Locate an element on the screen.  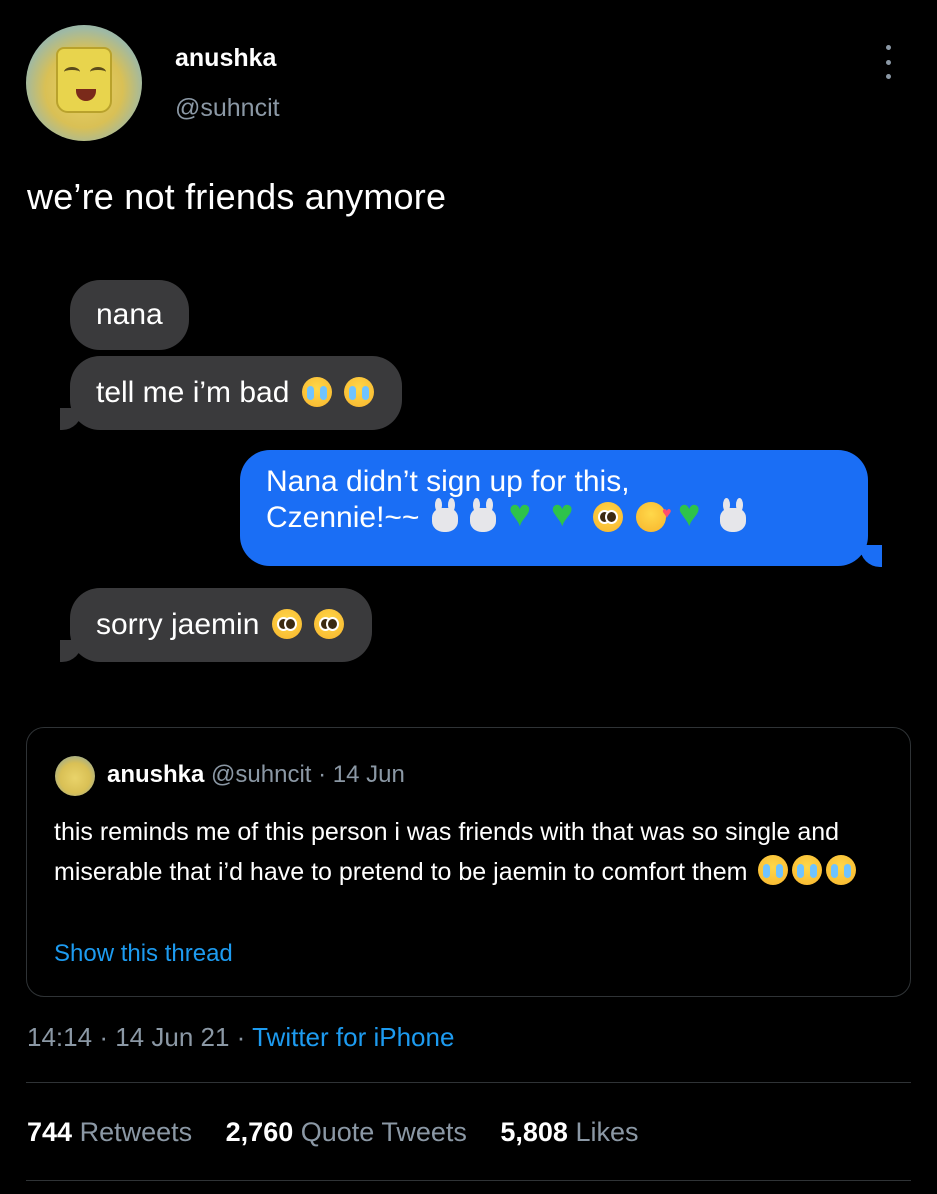
message-bubble-incoming: tell me i’m bad is located at coordinates (236, 393).